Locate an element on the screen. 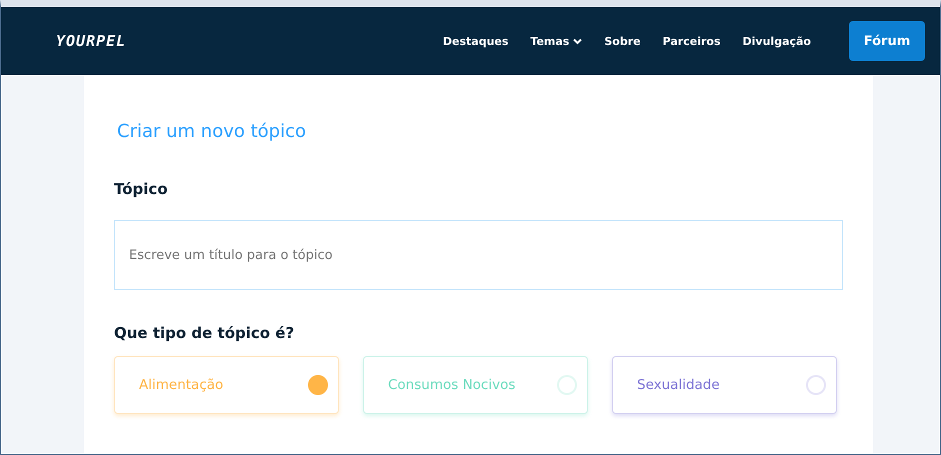  nav-link: Divulgação is located at coordinates (776, 41).